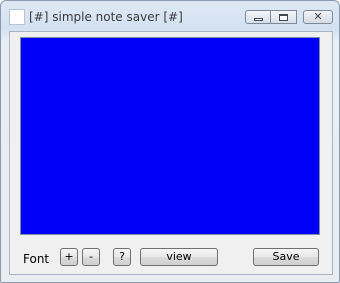  I want to click on window-title: [#] simple note saver [#], so click(106, 17).